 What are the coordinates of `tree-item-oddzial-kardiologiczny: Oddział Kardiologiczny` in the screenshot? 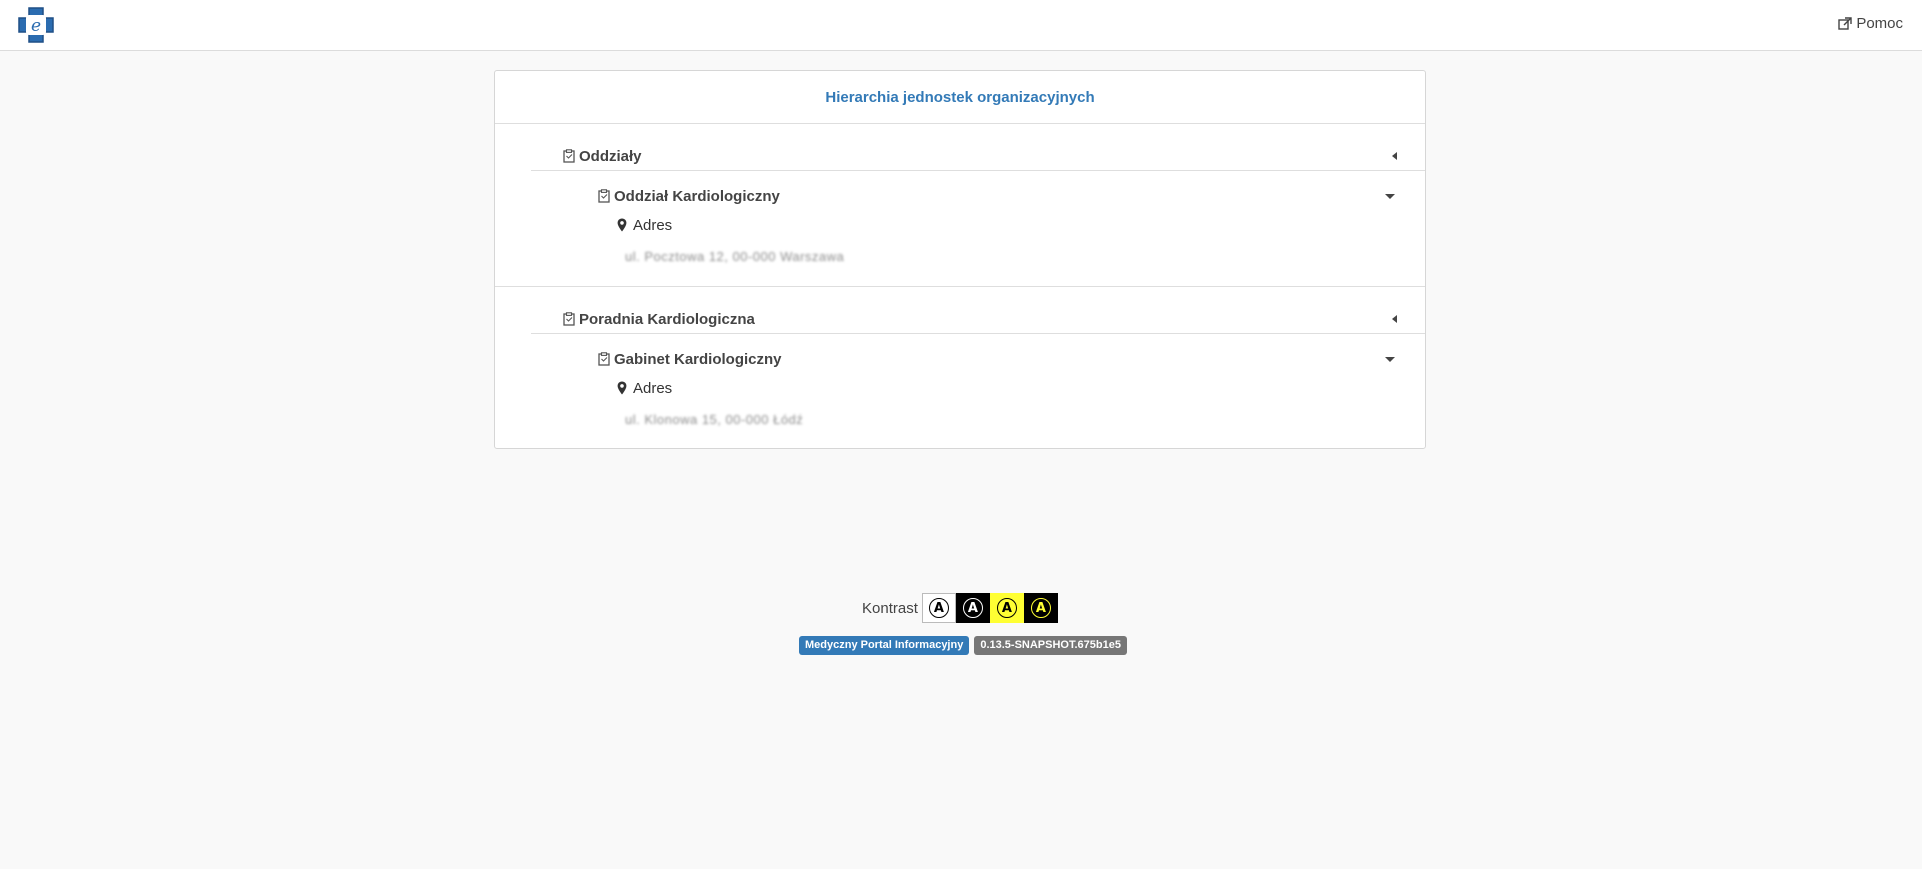 It's located at (960, 196).